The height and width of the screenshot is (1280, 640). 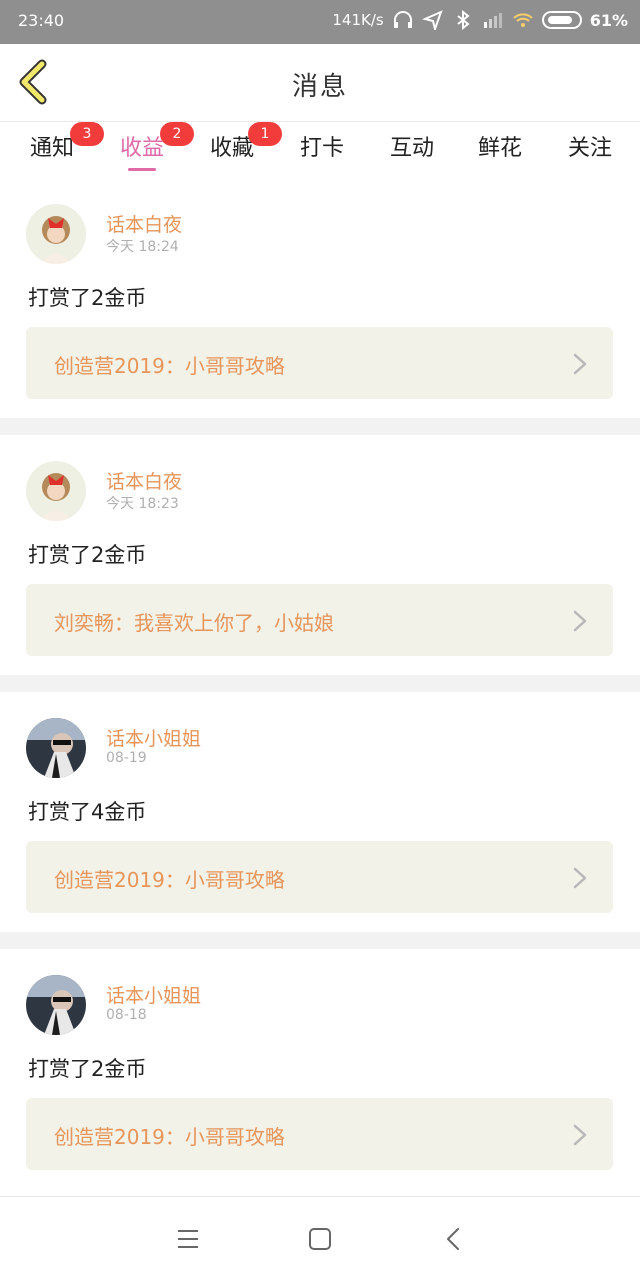 I want to click on system-nav-bar, so click(x=320, y=1238).